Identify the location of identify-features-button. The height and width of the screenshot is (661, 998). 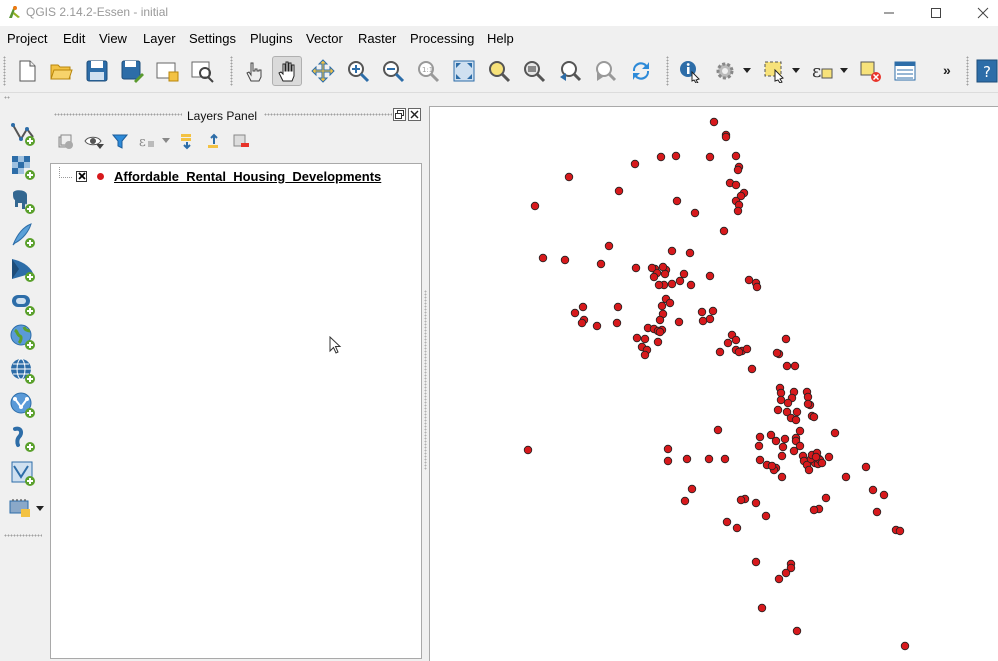
(690, 71).